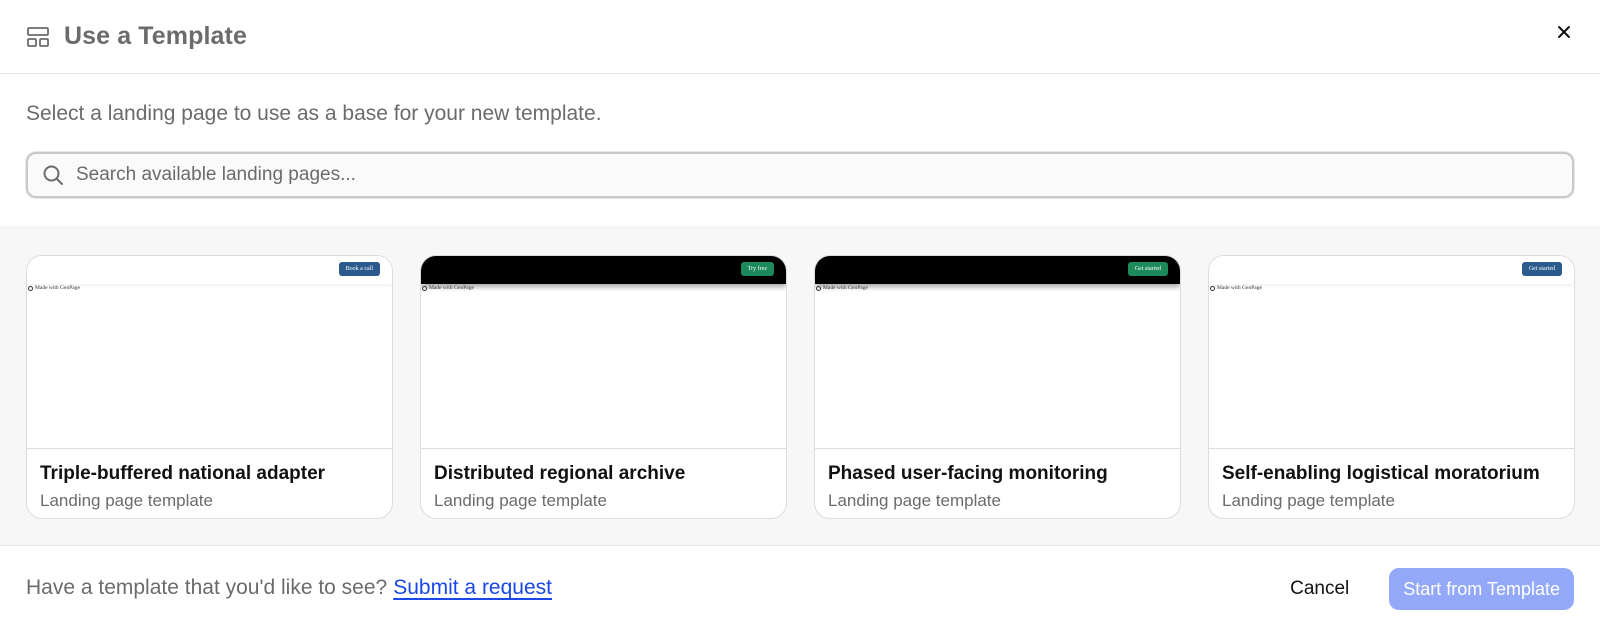 This screenshot has height=630, width=1600. I want to click on close-icon, so click(1564, 32).